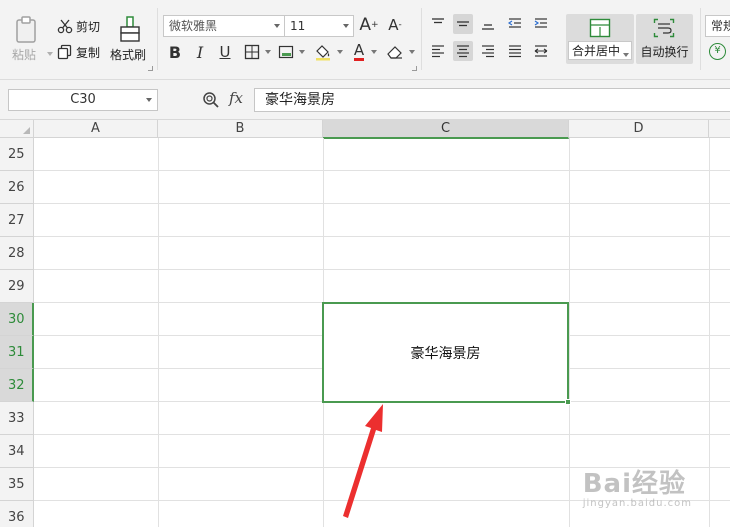 The height and width of the screenshot is (527, 730). Describe the element at coordinates (17, 484) in the screenshot. I see `row-header-35: 35` at that location.